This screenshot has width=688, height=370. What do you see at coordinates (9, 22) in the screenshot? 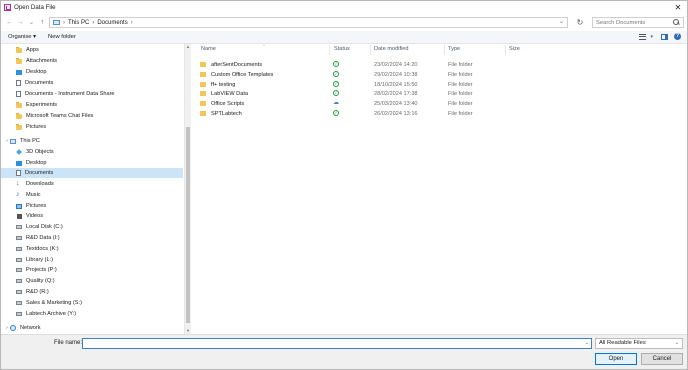
I see `back-button: ←` at bounding box center [9, 22].